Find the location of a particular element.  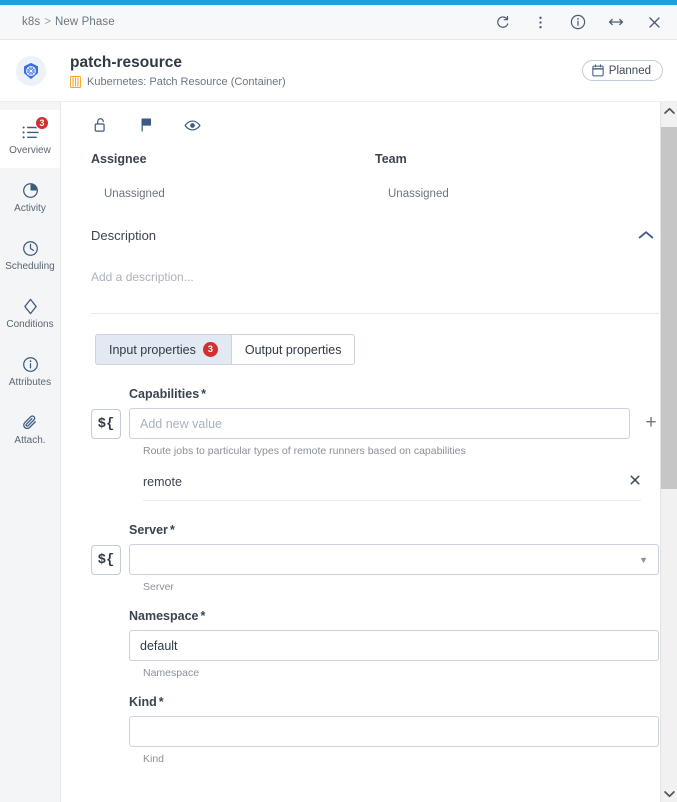

field-server: Server * ${ ▼ Server is located at coordinates (368, 558).